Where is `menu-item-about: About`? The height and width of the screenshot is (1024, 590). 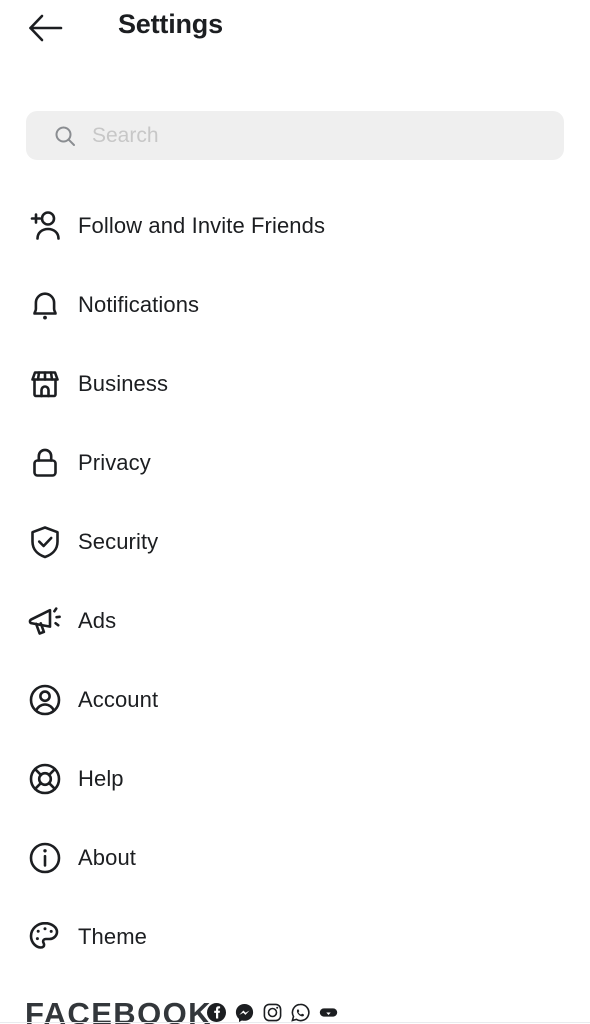 menu-item-about: About is located at coordinates (295, 857).